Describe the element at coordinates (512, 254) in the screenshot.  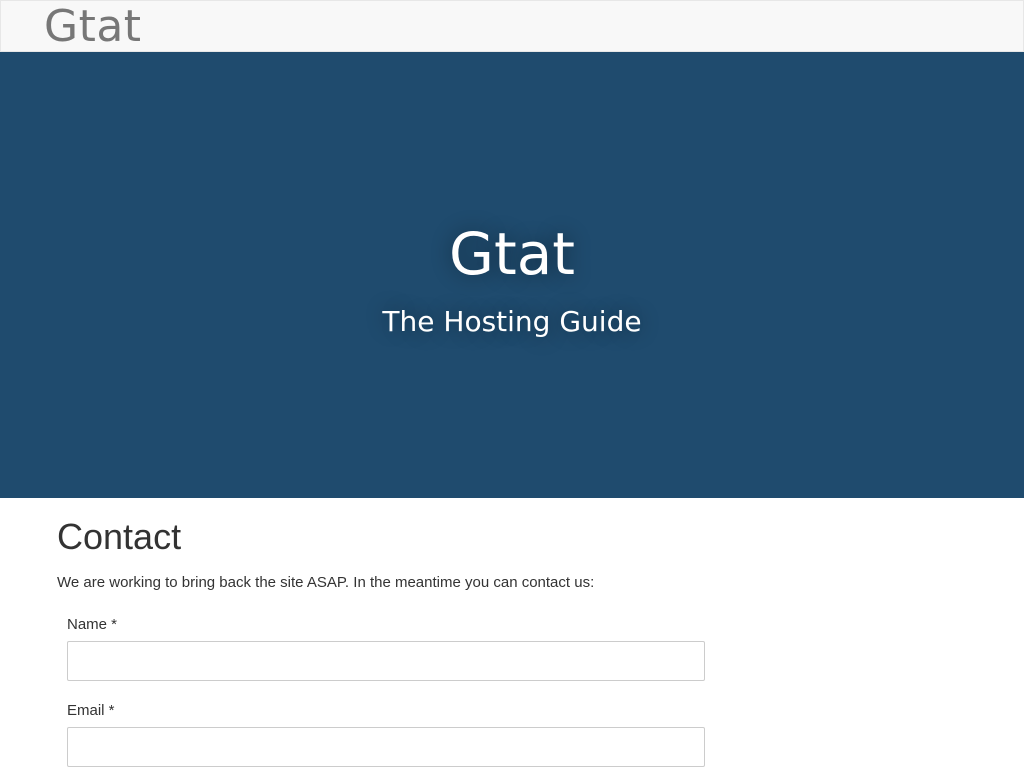
I see `hero-title: Gtat` at that location.